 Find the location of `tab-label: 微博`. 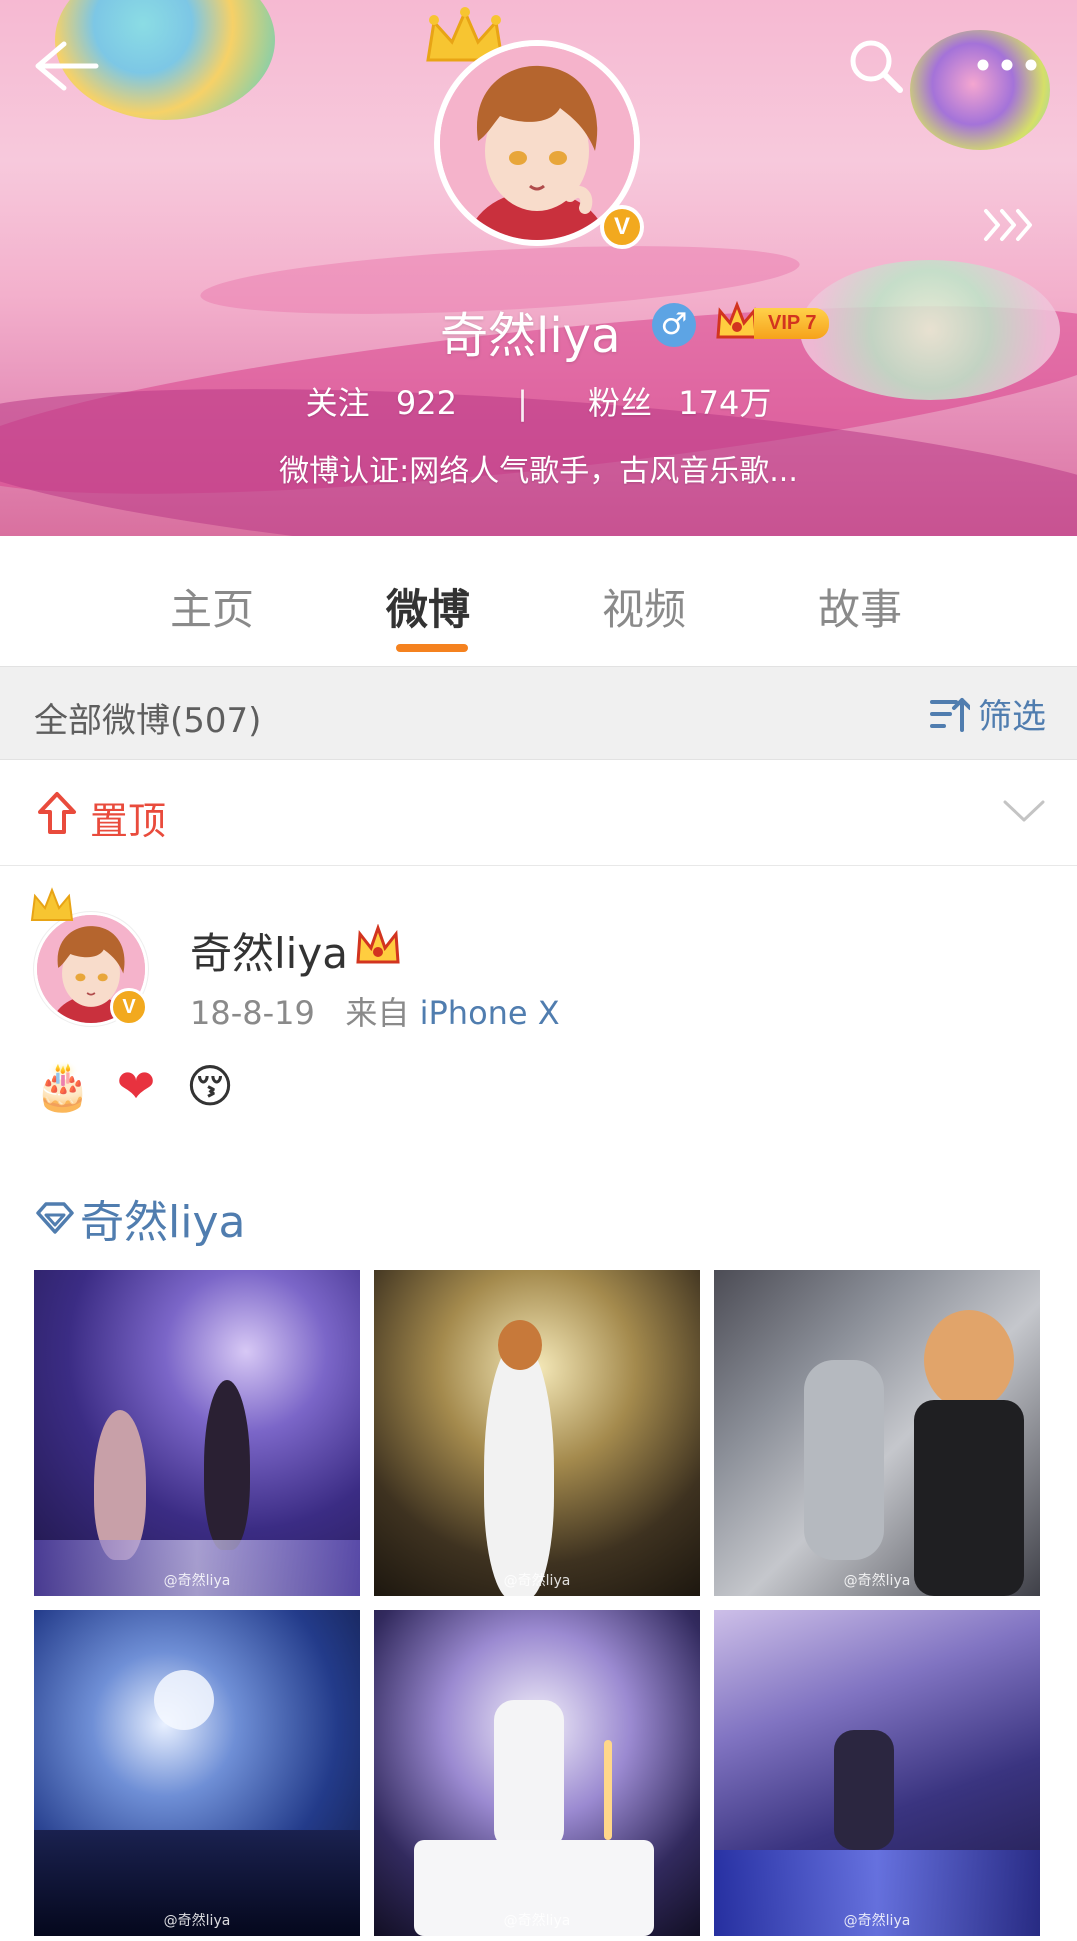

tab-label: 微博 is located at coordinates (427, 609).